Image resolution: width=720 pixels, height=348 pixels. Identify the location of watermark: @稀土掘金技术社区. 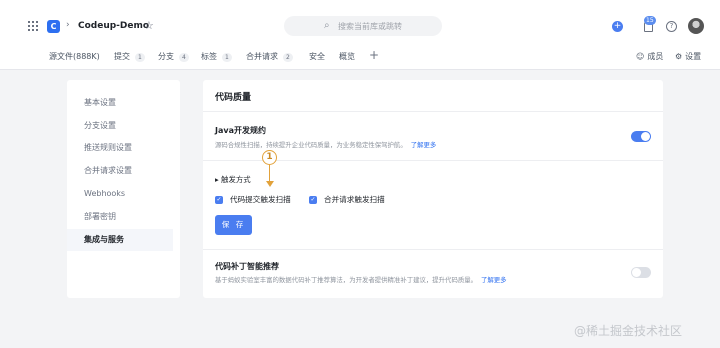
(628, 331).